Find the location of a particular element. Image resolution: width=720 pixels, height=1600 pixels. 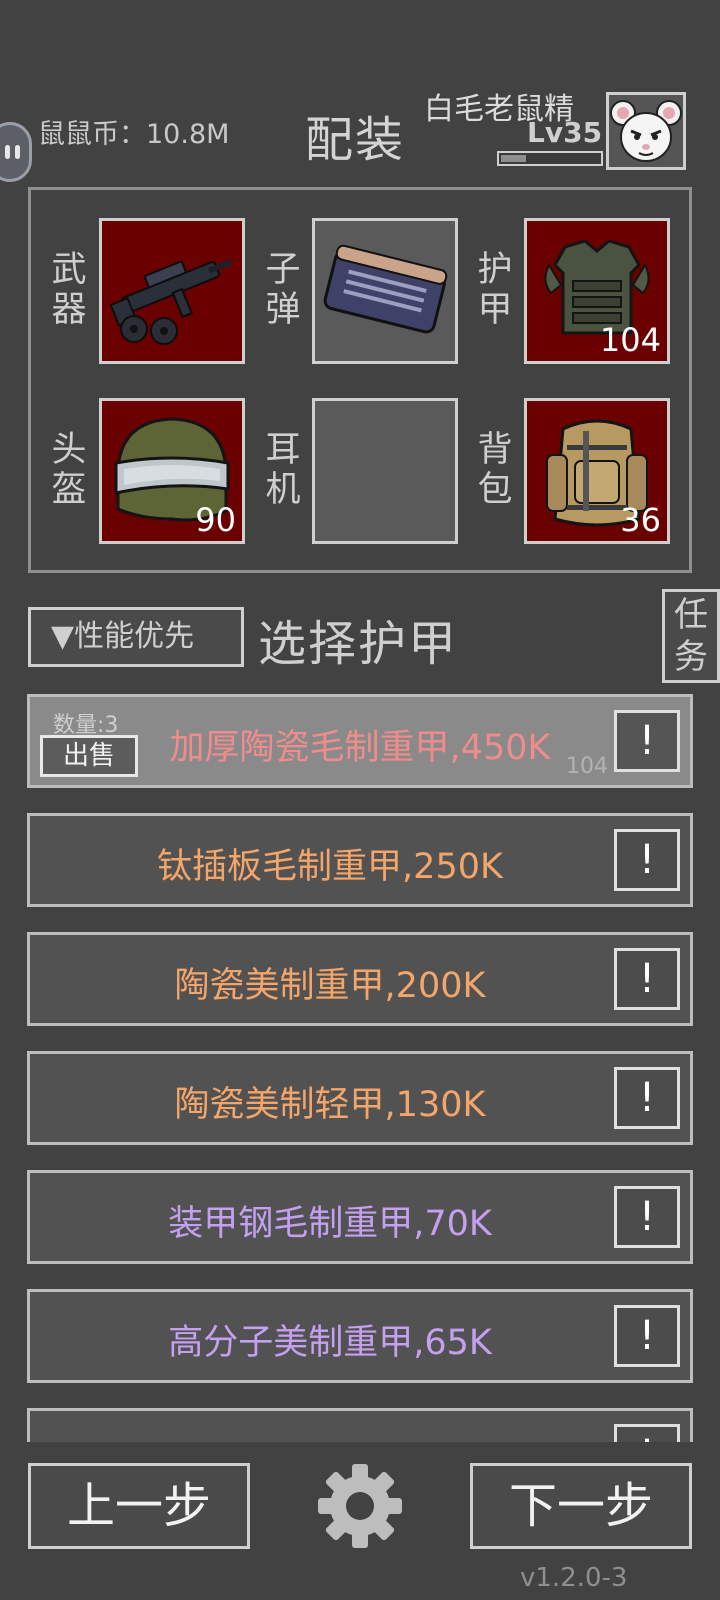

armor-item-name: 钛插板毛制重甲,250K is located at coordinates (330, 867).